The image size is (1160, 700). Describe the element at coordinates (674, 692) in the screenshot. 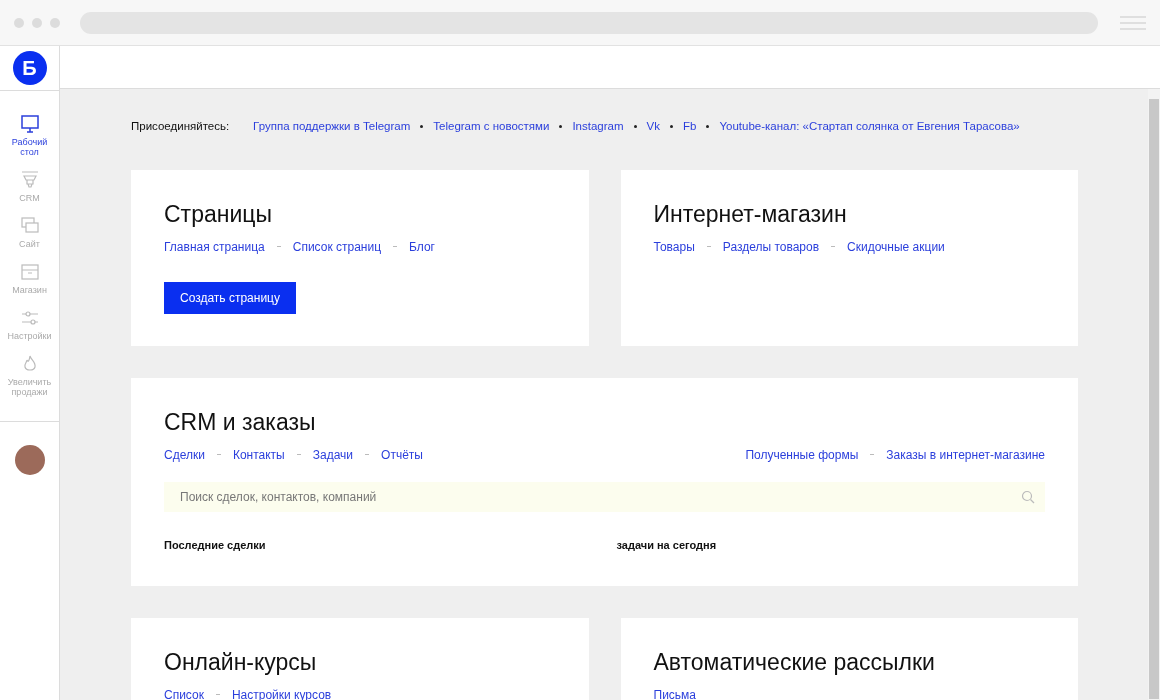

I see `link: Письма` at that location.